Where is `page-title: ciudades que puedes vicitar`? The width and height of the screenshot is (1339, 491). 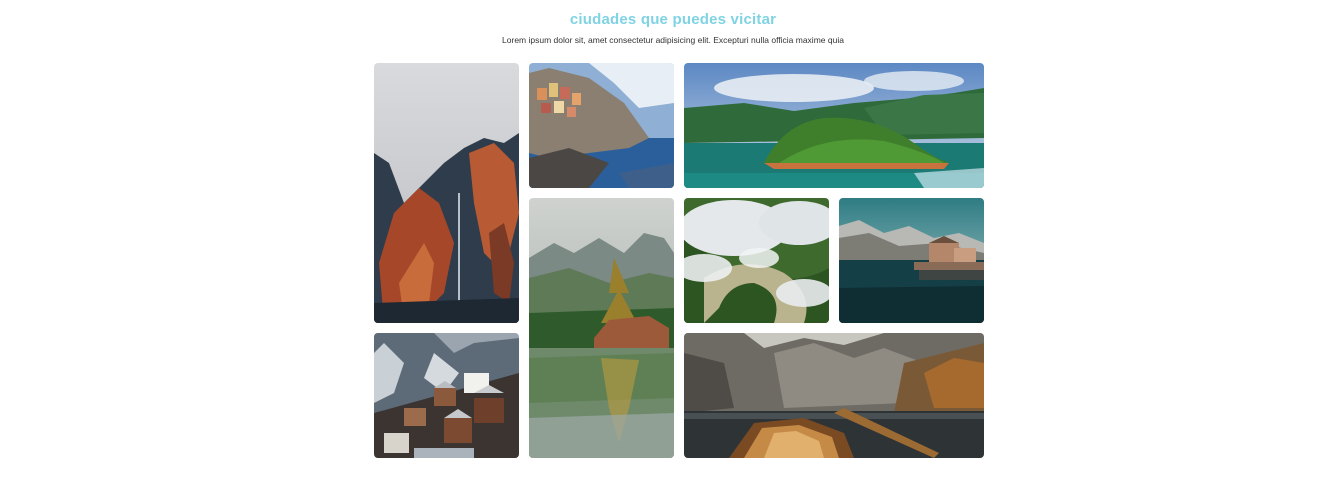 page-title: ciudades que puedes vicitar is located at coordinates (673, 19).